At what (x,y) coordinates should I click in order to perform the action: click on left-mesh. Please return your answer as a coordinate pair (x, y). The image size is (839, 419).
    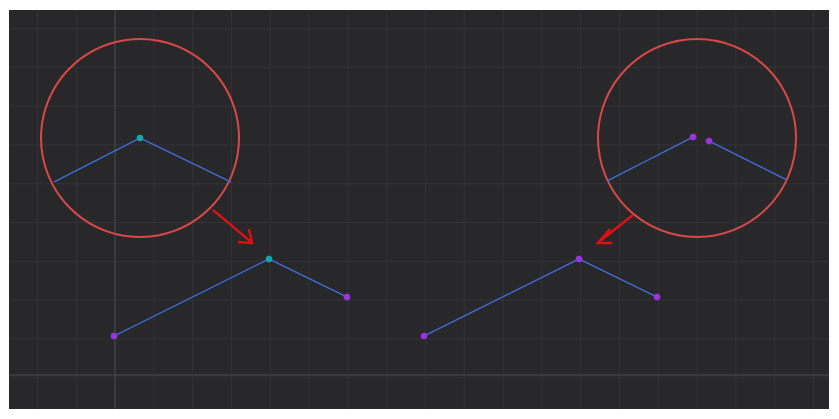
    Looking at the image, I should click on (230, 297).